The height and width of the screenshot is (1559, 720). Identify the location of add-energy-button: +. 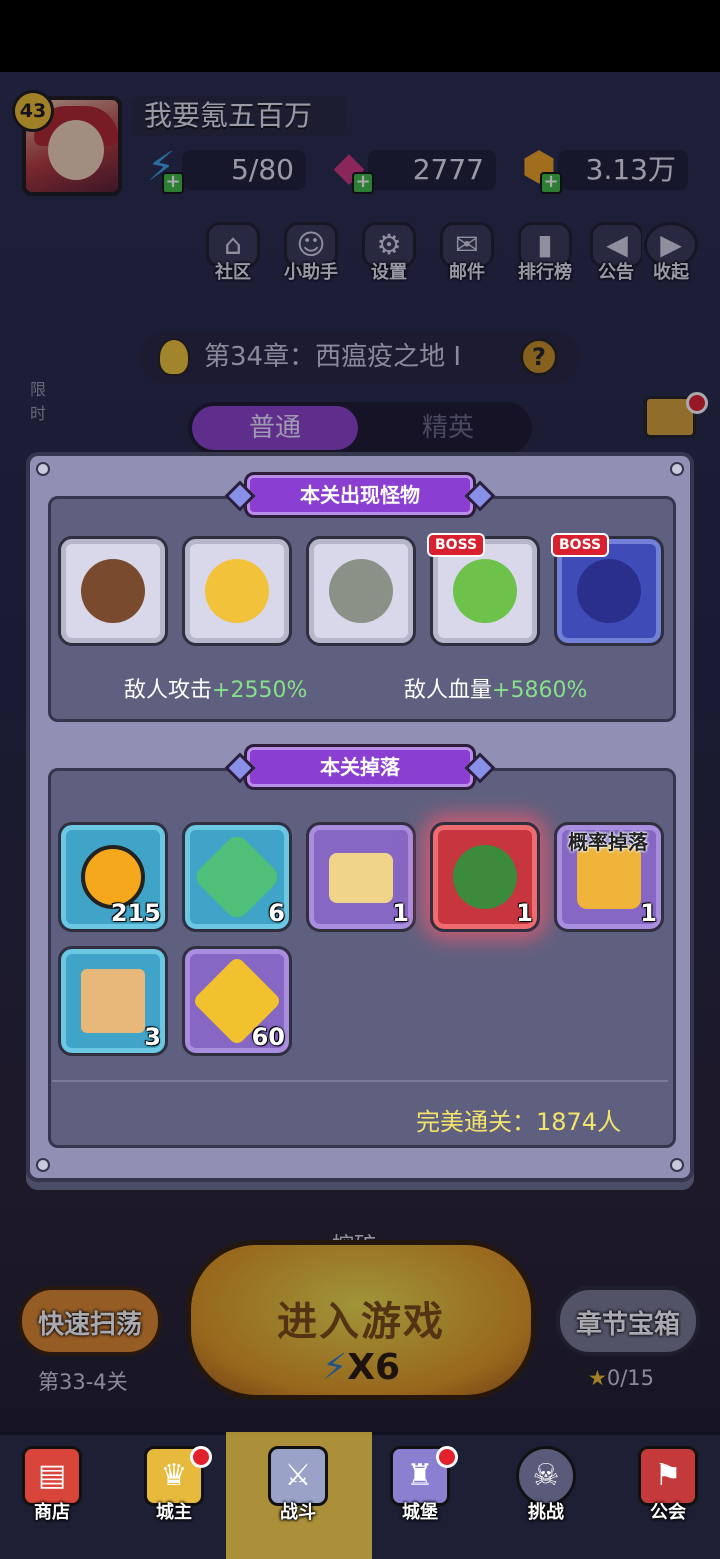
(173, 183).